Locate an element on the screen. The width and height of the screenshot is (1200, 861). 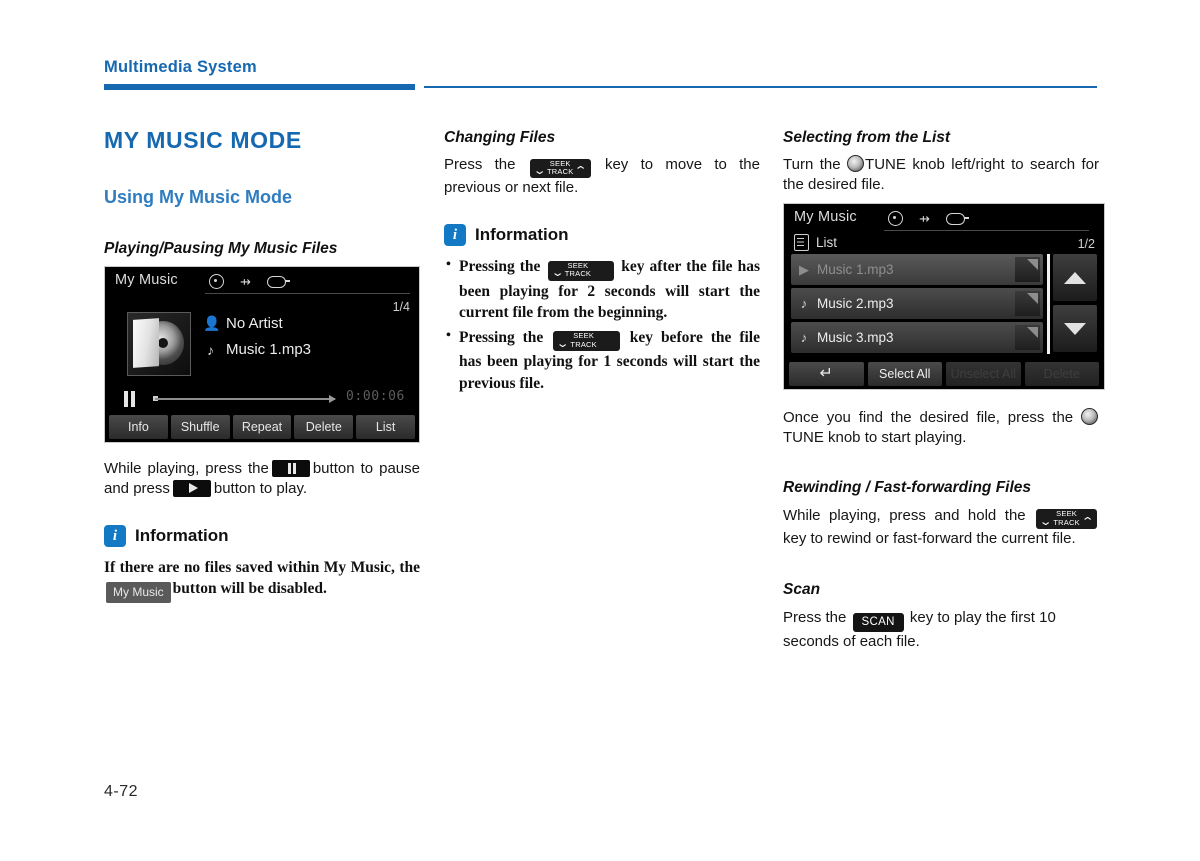
player-status-icons: ⇸ is located at coordinates (249, 282).